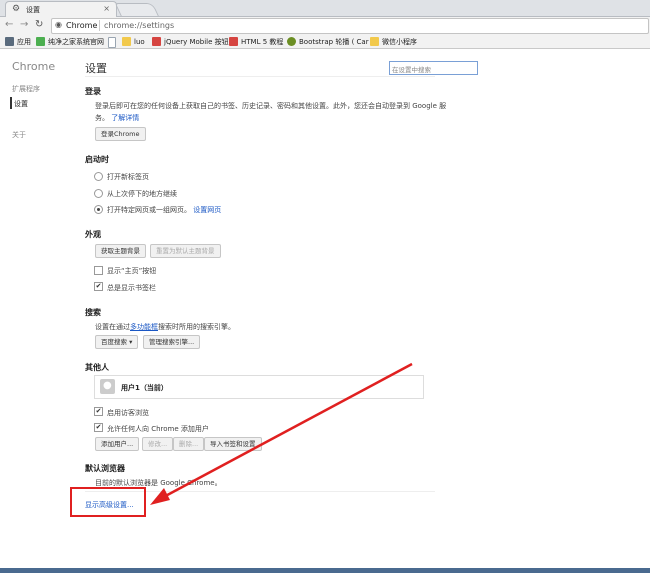 The height and width of the screenshot is (573, 650). What do you see at coordinates (285, 432) in the screenshot?
I see `arrow-shaft` at bounding box center [285, 432].